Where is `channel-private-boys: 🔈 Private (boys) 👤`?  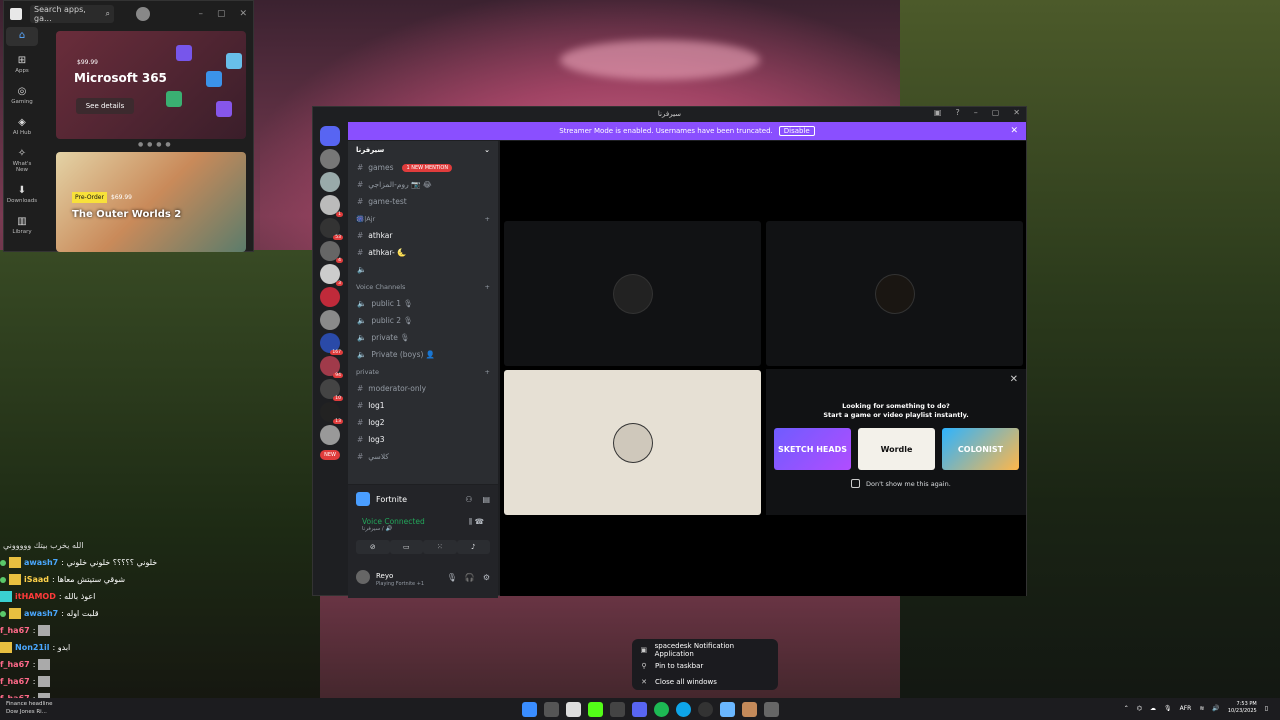
channel-private-boys: 🔈 Private (boys) 👤 is located at coordinates (423, 354).